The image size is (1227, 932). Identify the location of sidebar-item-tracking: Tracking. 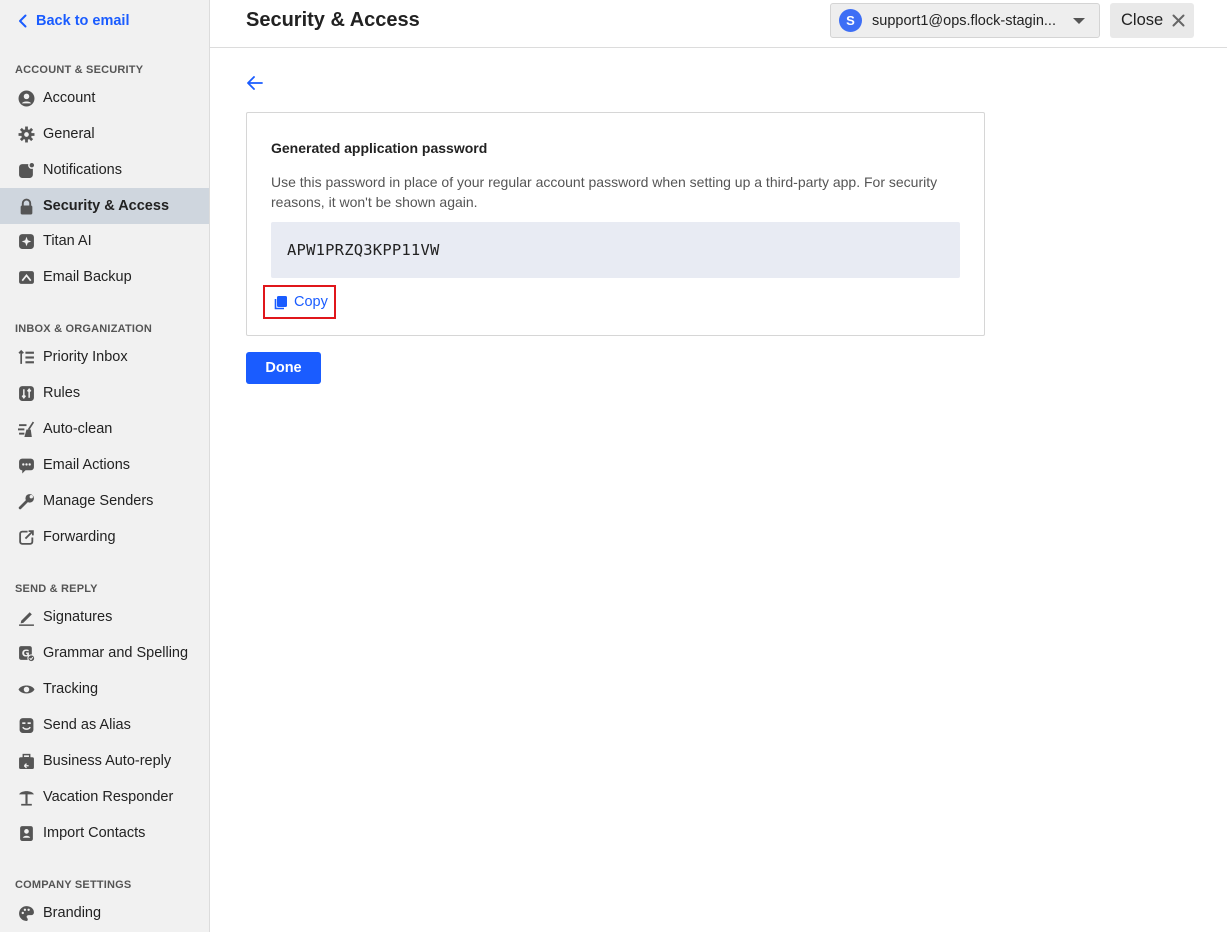
(104, 689).